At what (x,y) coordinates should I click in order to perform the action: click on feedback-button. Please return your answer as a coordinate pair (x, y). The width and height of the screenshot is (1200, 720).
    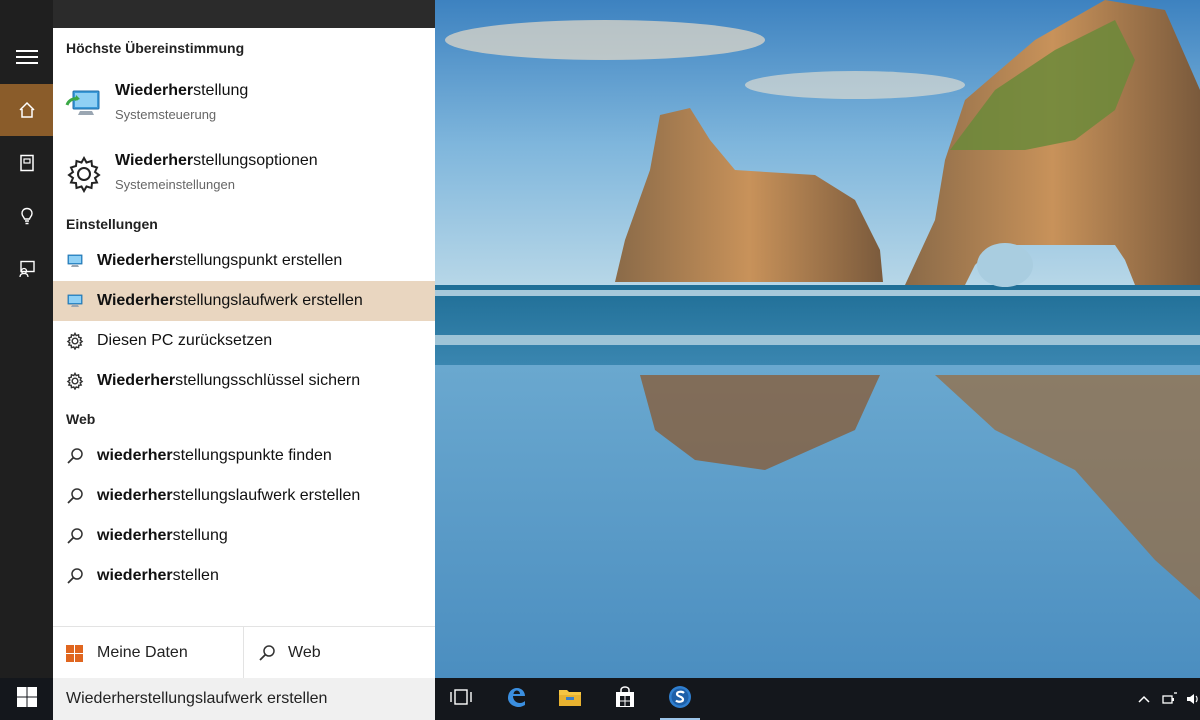
    Looking at the image, I should click on (26, 269).